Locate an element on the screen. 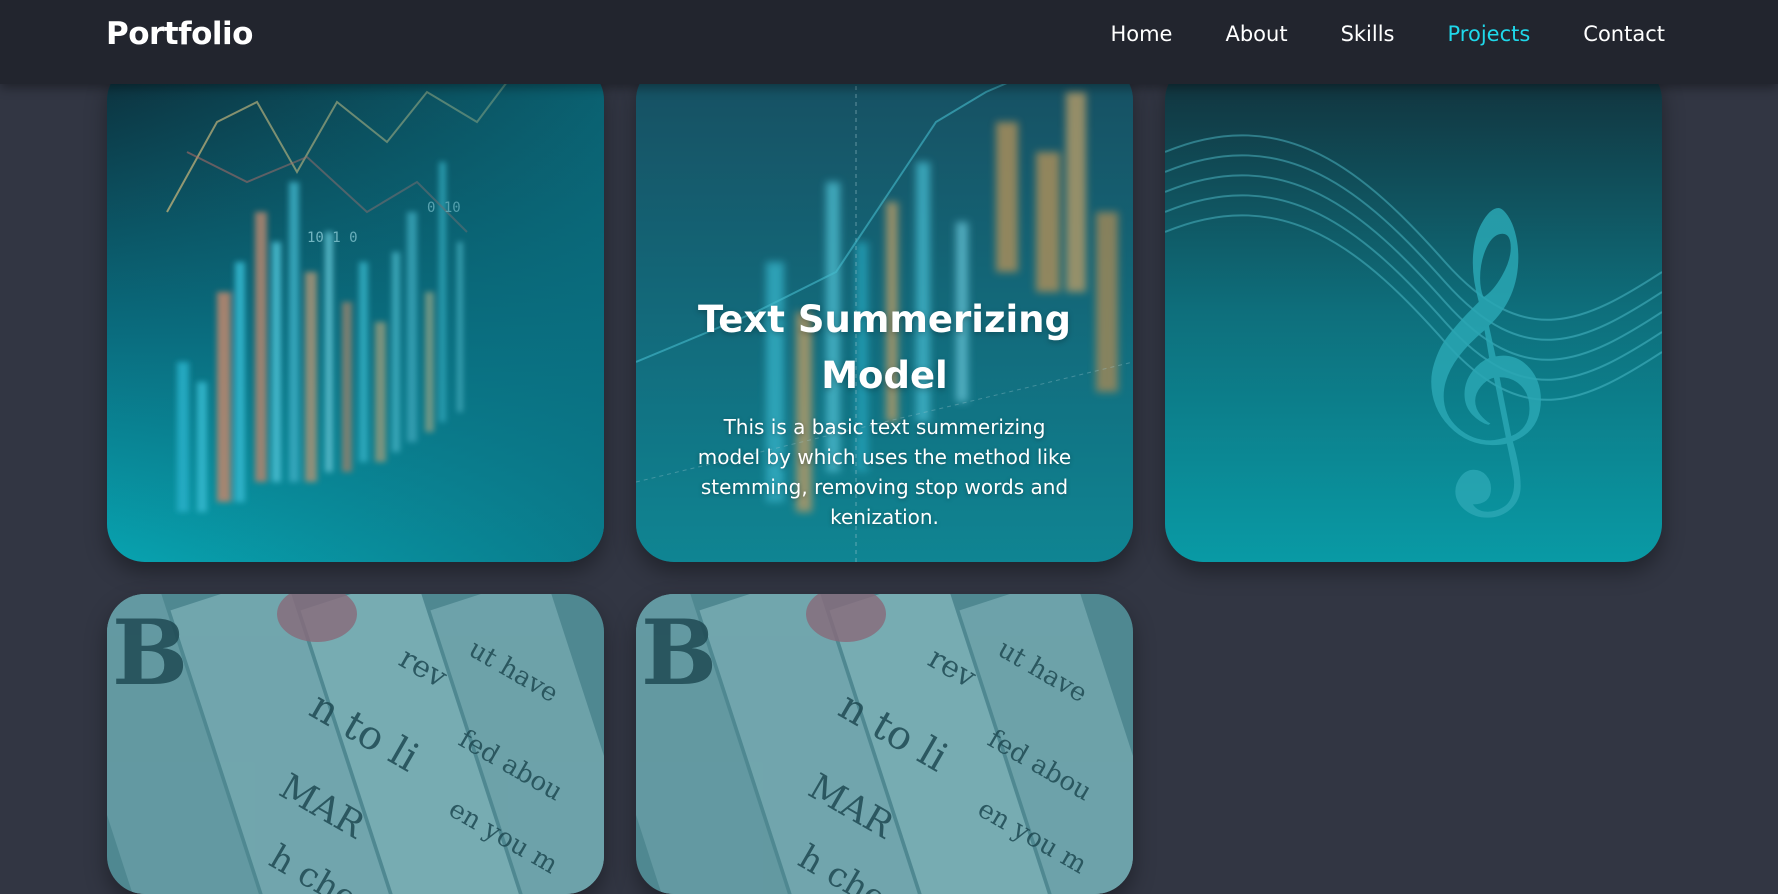 Image resolution: width=1778 pixels, height=894 pixels. nav-link-about: About is located at coordinates (1256, 34).